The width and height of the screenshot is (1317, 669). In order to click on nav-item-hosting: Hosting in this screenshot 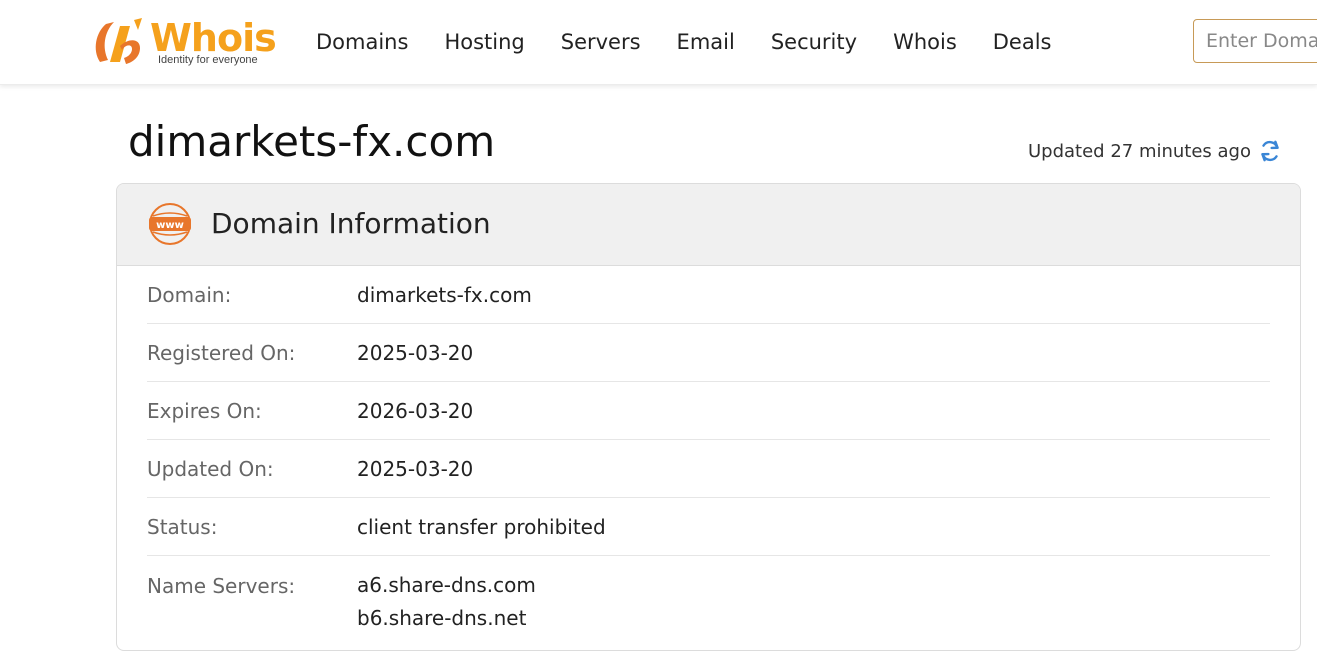, I will do `click(484, 42)`.